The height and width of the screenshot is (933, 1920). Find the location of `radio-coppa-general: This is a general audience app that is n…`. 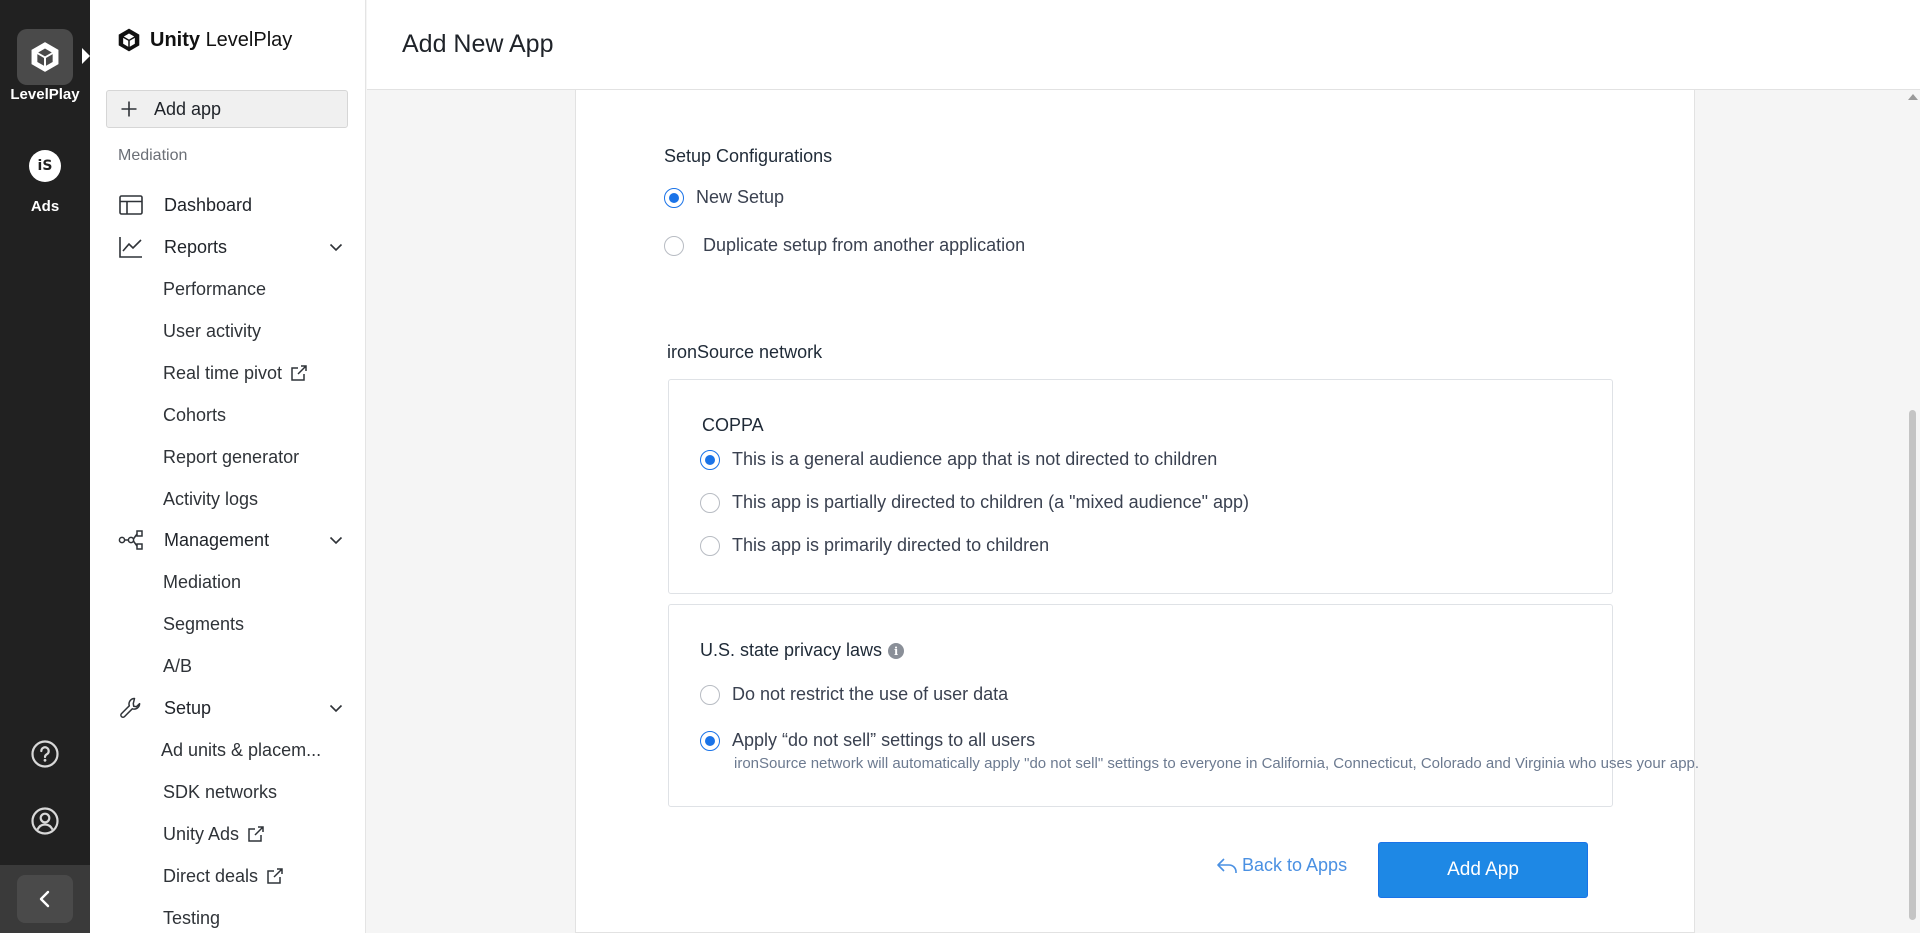

radio-coppa-general: This is a general audience app that is n… is located at coordinates (958, 459).